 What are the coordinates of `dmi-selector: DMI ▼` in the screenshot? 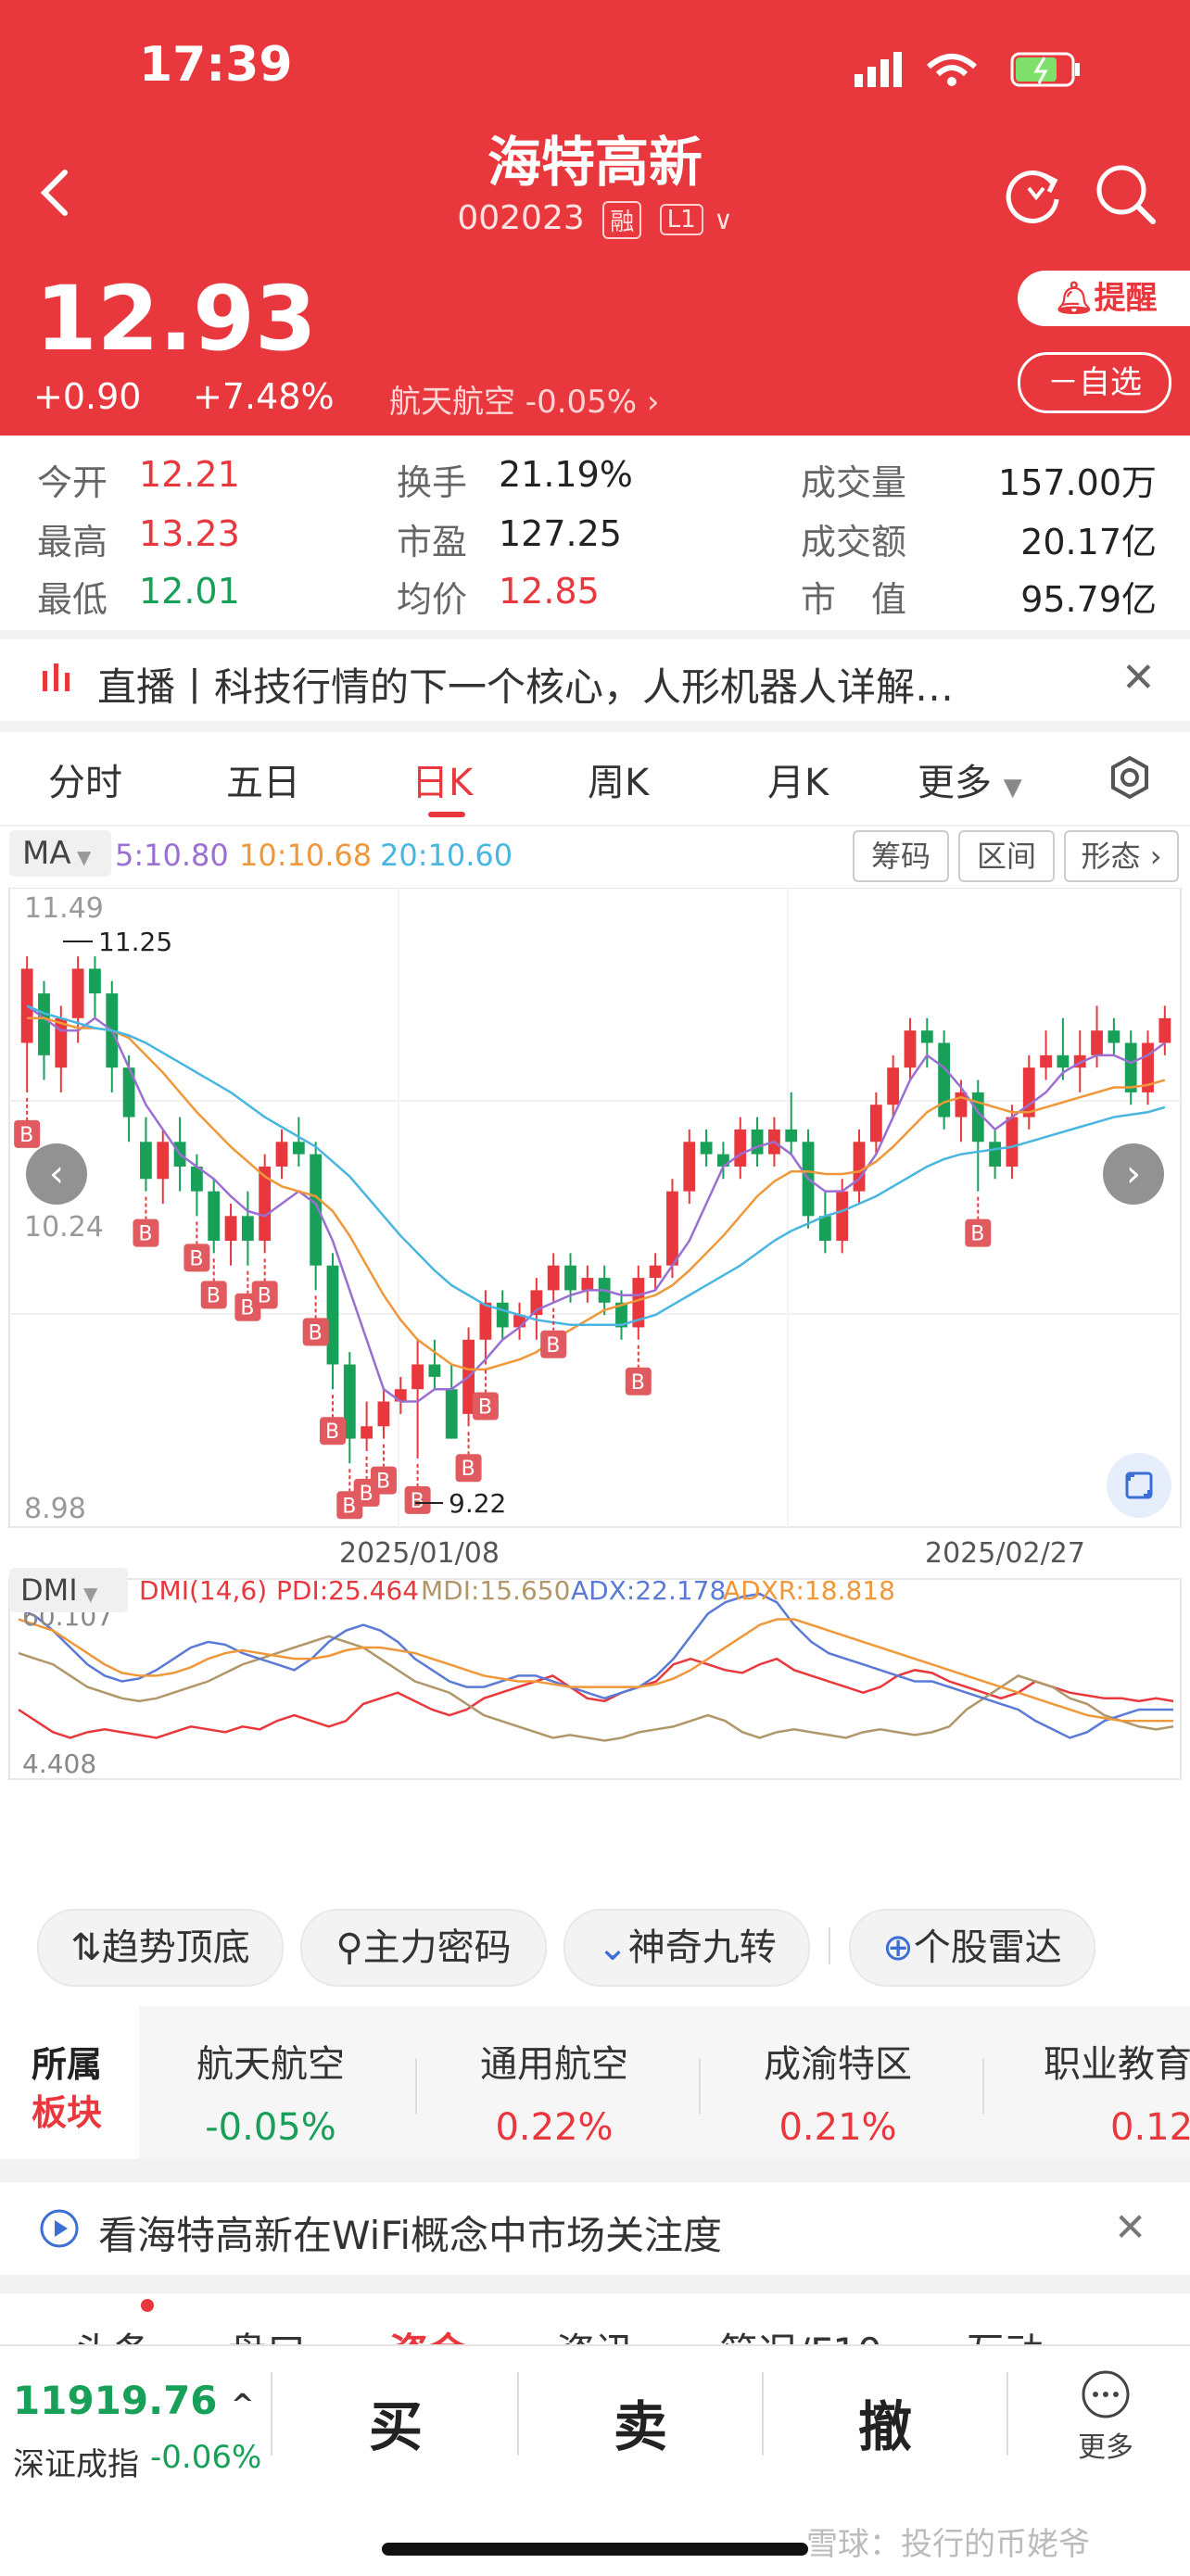 It's located at (68, 1590).